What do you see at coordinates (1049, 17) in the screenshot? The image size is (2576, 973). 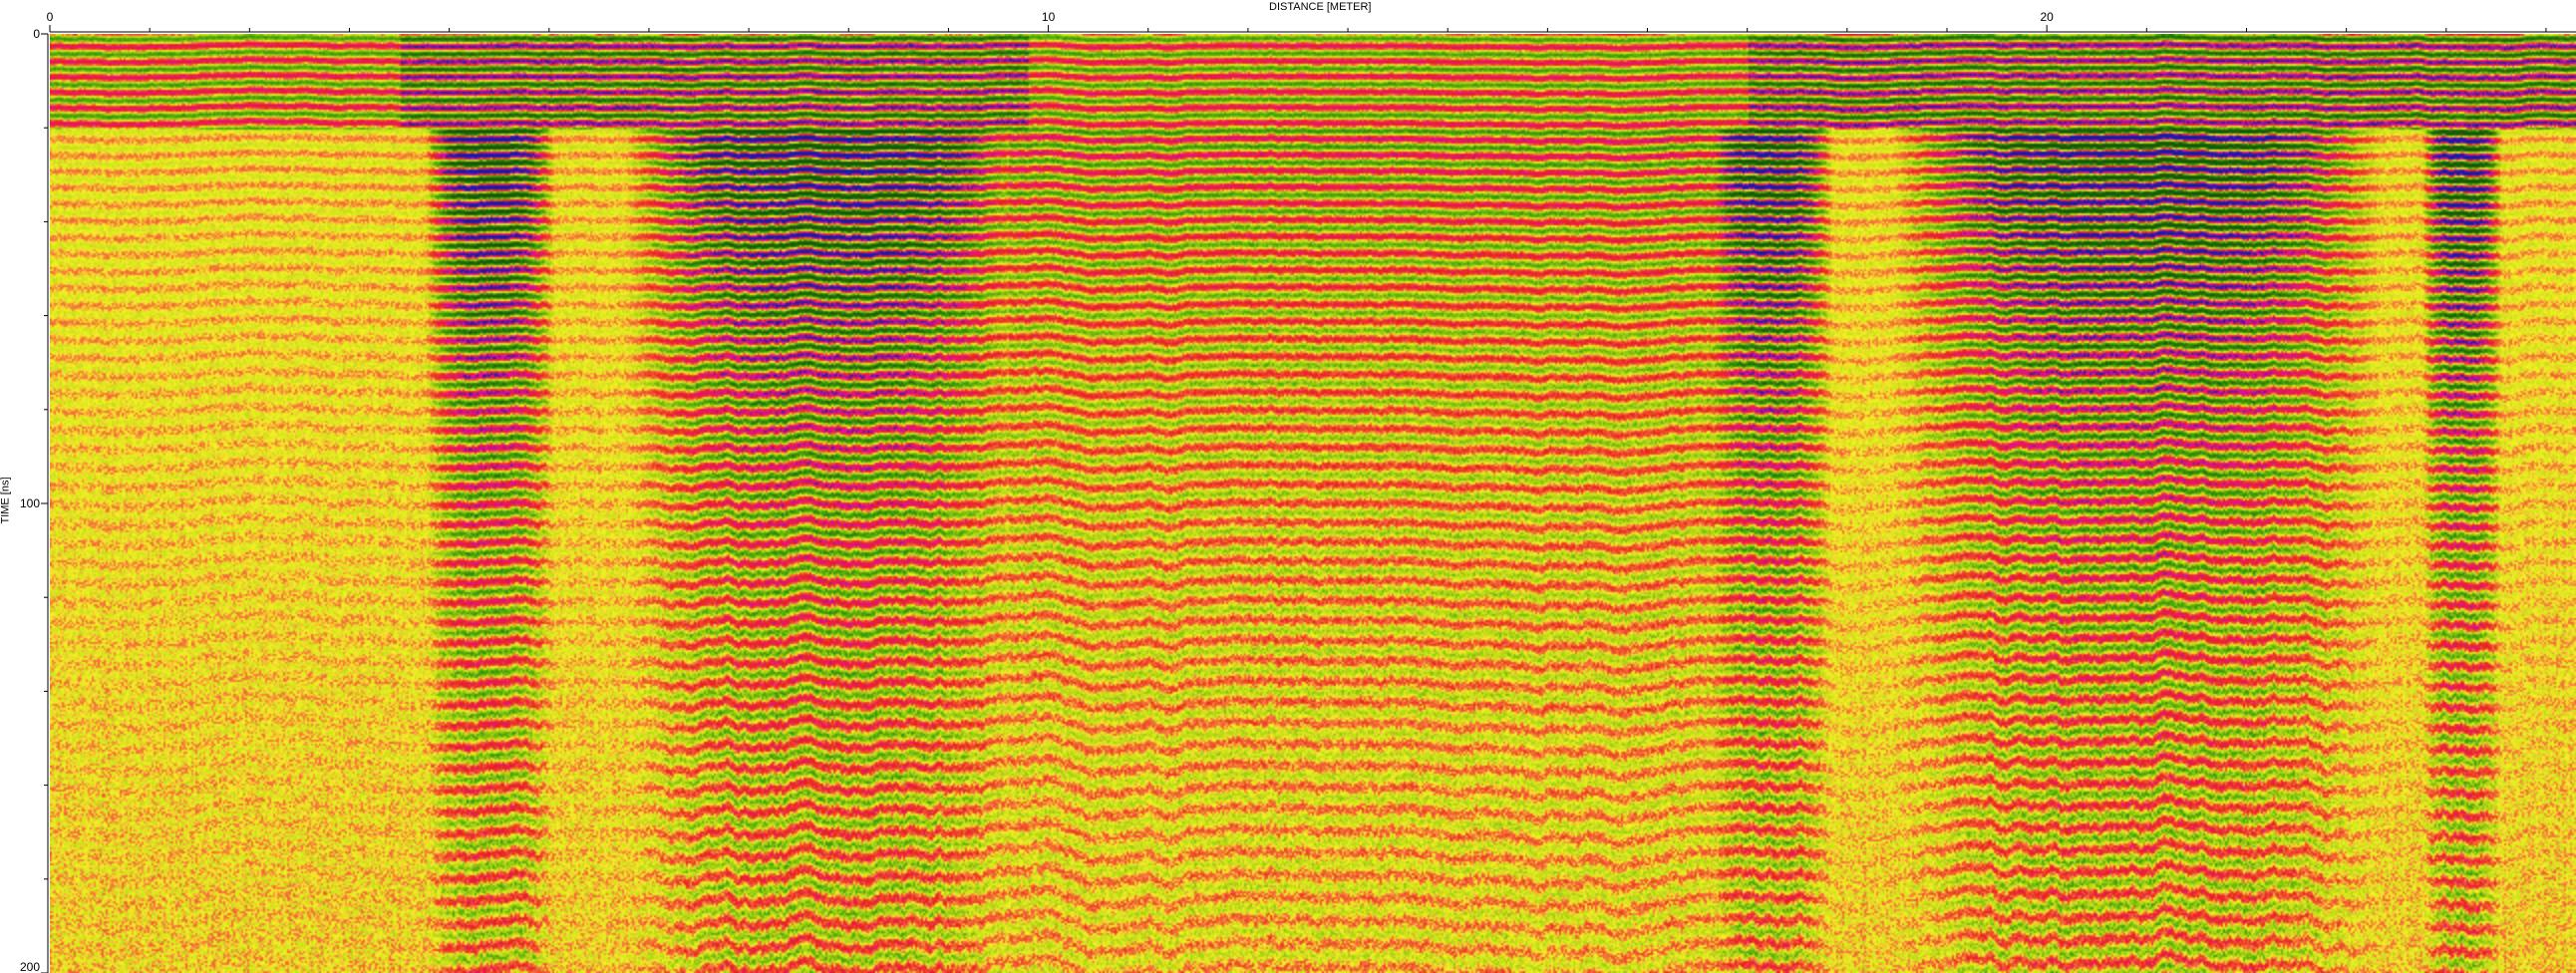 I see `x-tick-label: 10` at bounding box center [1049, 17].